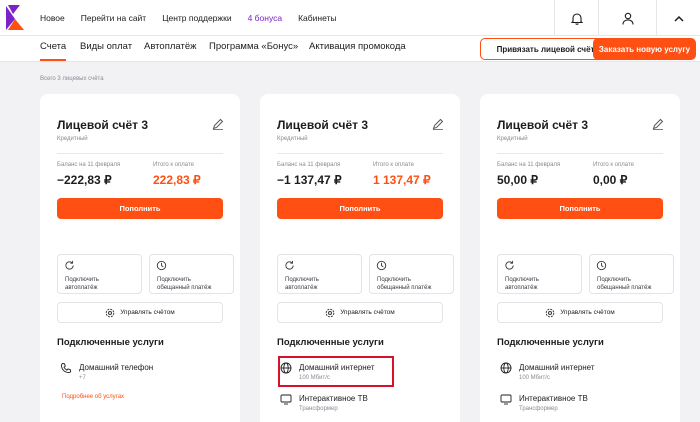 The width and height of the screenshot is (700, 422). What do you see at coordinates (66, 368) in the screenshot?
I see `phone-icon` at bounding box center [66, 368].